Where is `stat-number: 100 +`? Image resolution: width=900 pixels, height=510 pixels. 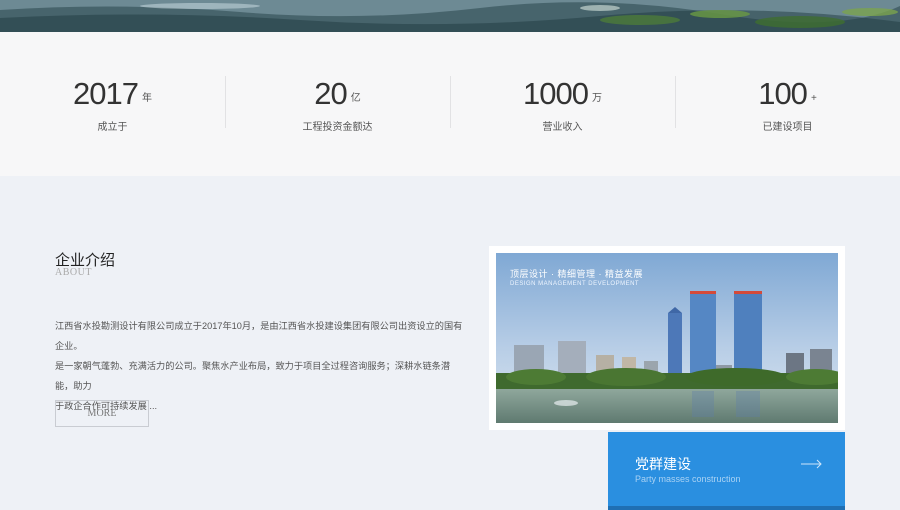 stat-number: 100 + is located at coordinates (787, 94).